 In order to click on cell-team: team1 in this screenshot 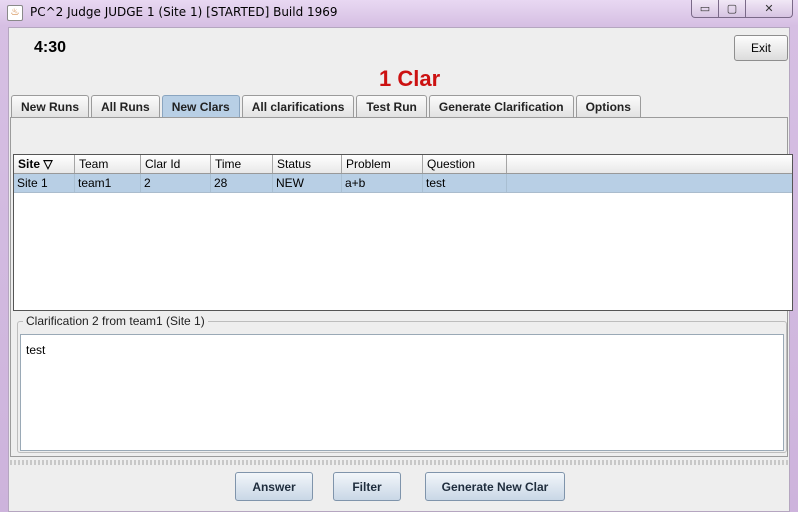, I will do `click(108, 183)`.